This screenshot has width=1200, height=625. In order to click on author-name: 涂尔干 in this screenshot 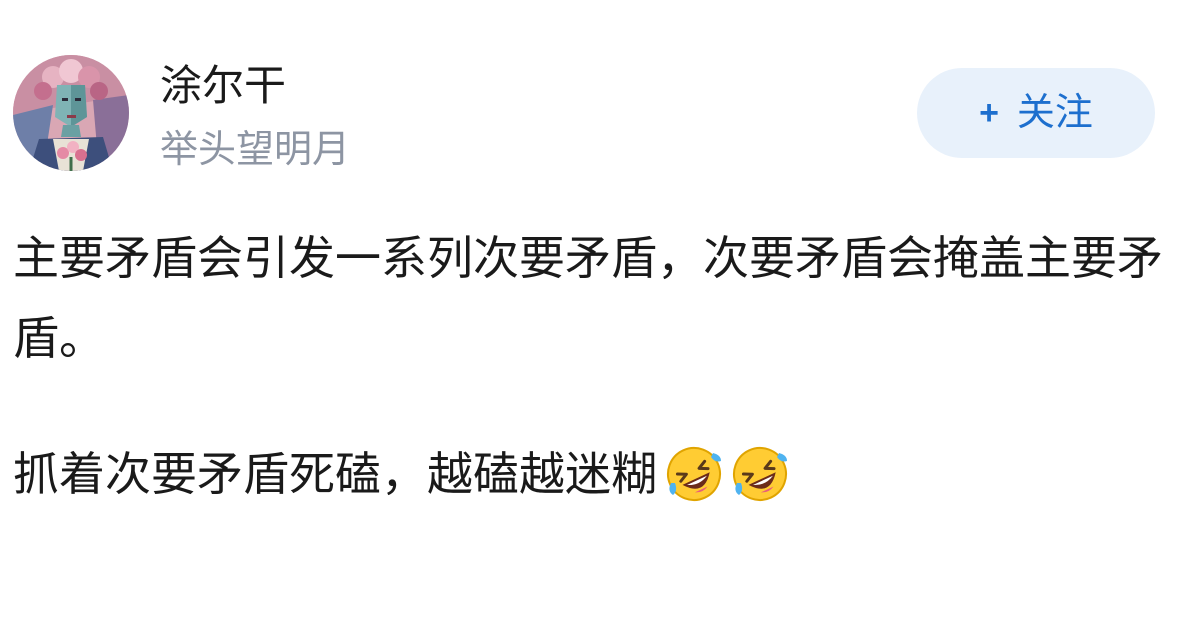, I will do `click(223, 86)`.